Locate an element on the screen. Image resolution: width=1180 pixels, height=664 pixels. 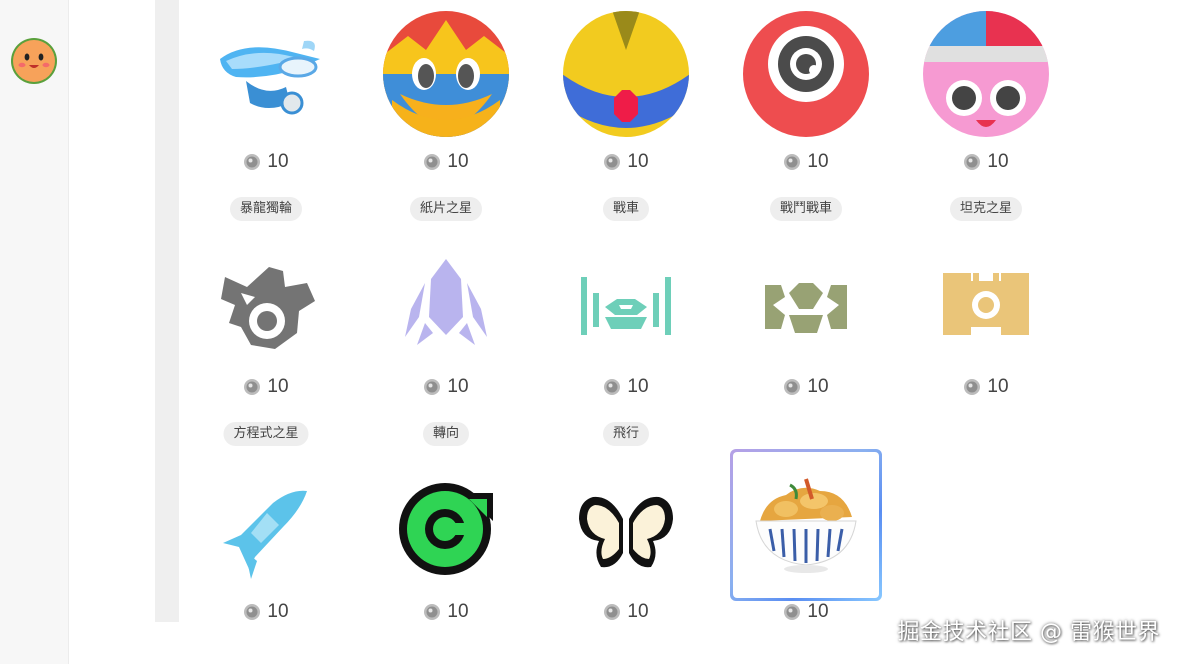
item-name-tag: 坦克之星 is located at coordinates (986, 209).